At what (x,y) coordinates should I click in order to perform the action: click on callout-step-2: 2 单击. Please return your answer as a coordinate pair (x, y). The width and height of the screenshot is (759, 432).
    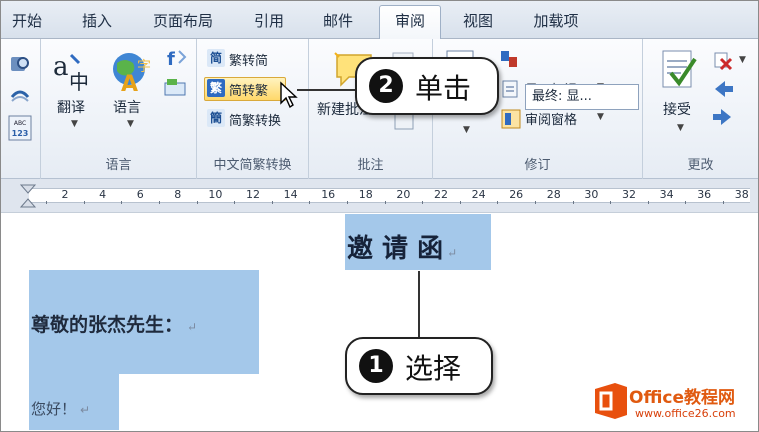
    Looking at the image, I should click on (427, 86).